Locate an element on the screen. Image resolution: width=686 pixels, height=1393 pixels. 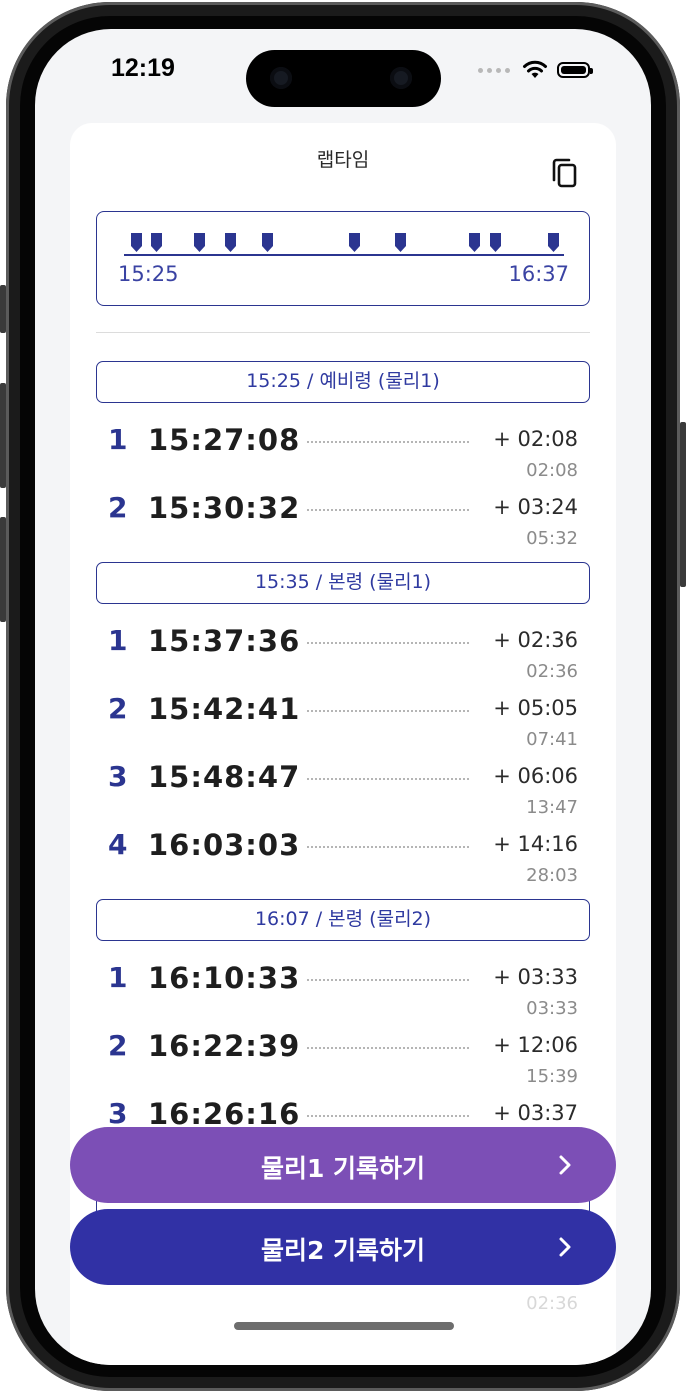
timeline-axis is located at coordinates (344, 255).